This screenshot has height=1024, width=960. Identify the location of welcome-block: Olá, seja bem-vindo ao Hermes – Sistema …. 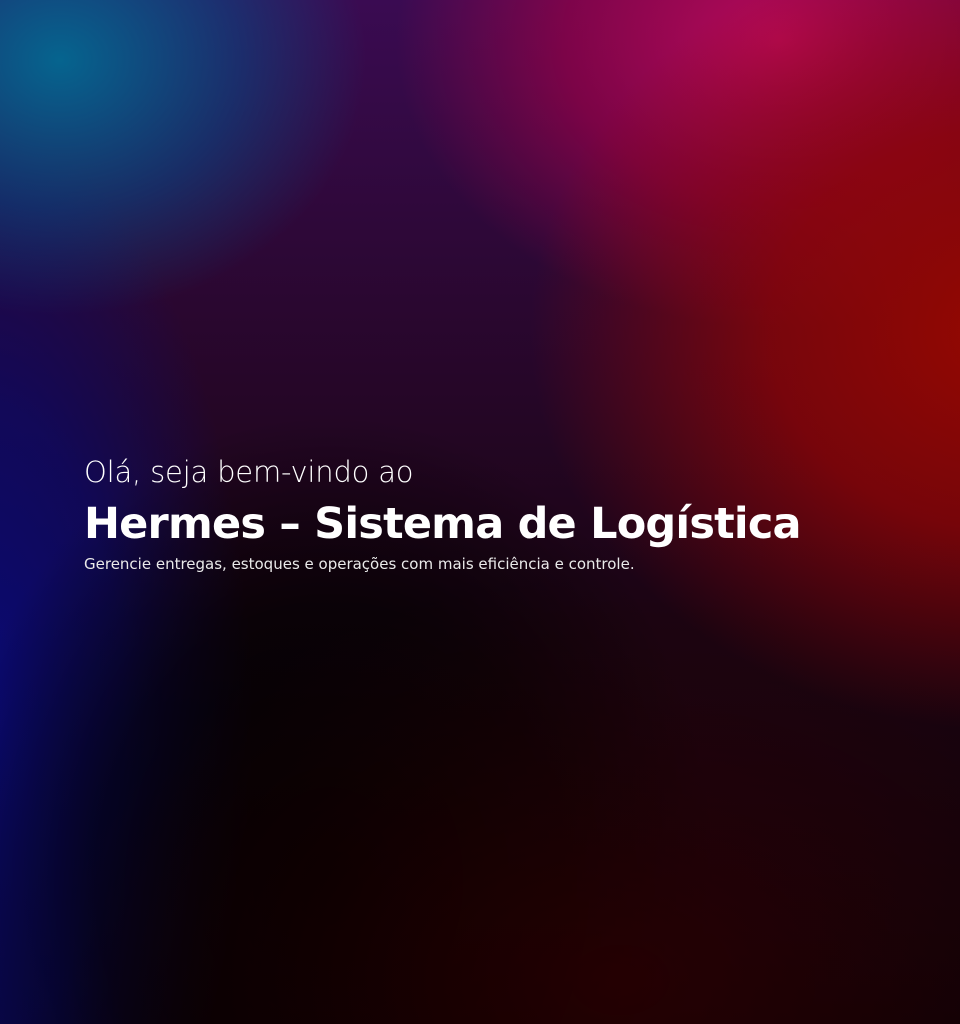
(494, 513).